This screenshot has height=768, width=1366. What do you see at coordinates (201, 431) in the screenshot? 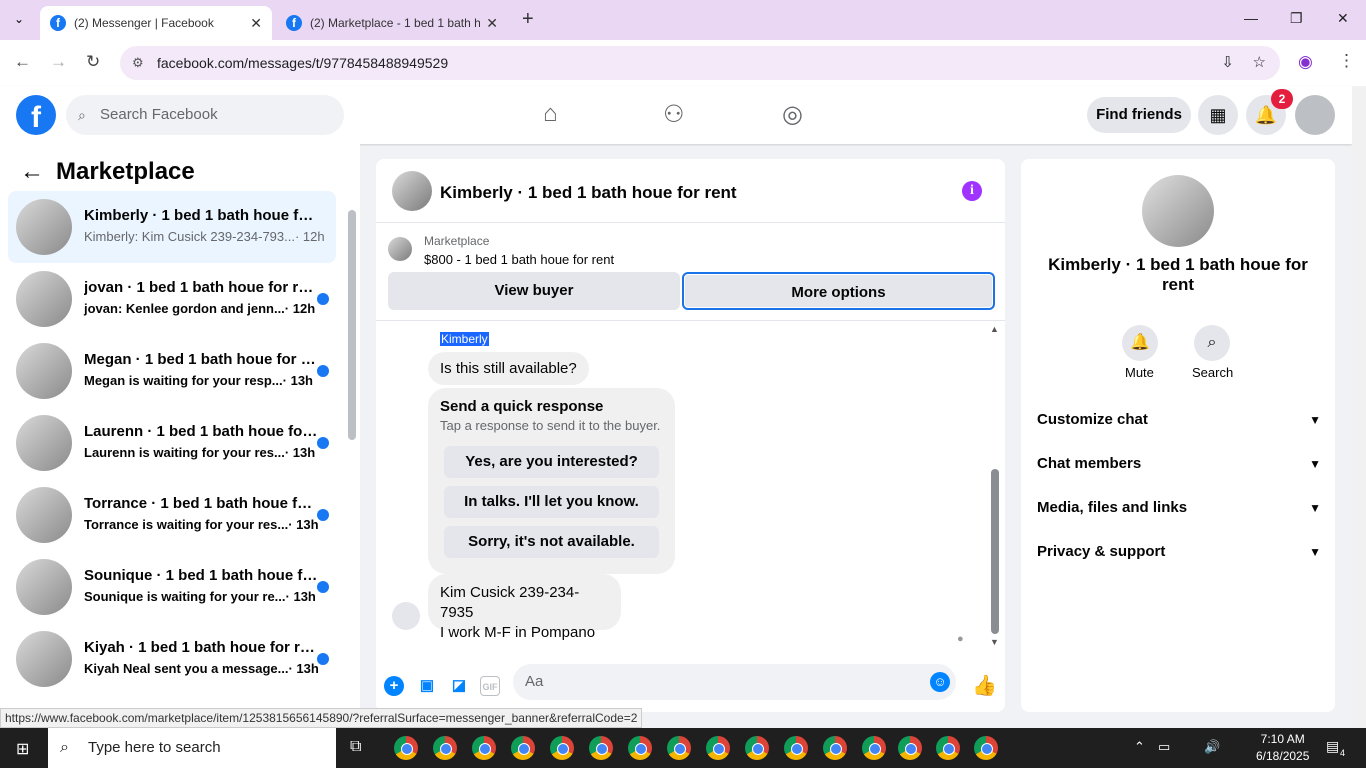
I see `conversation-title: Laurenn · 1 bed 1 bath houe for rent` at bounding box center [201, 431].